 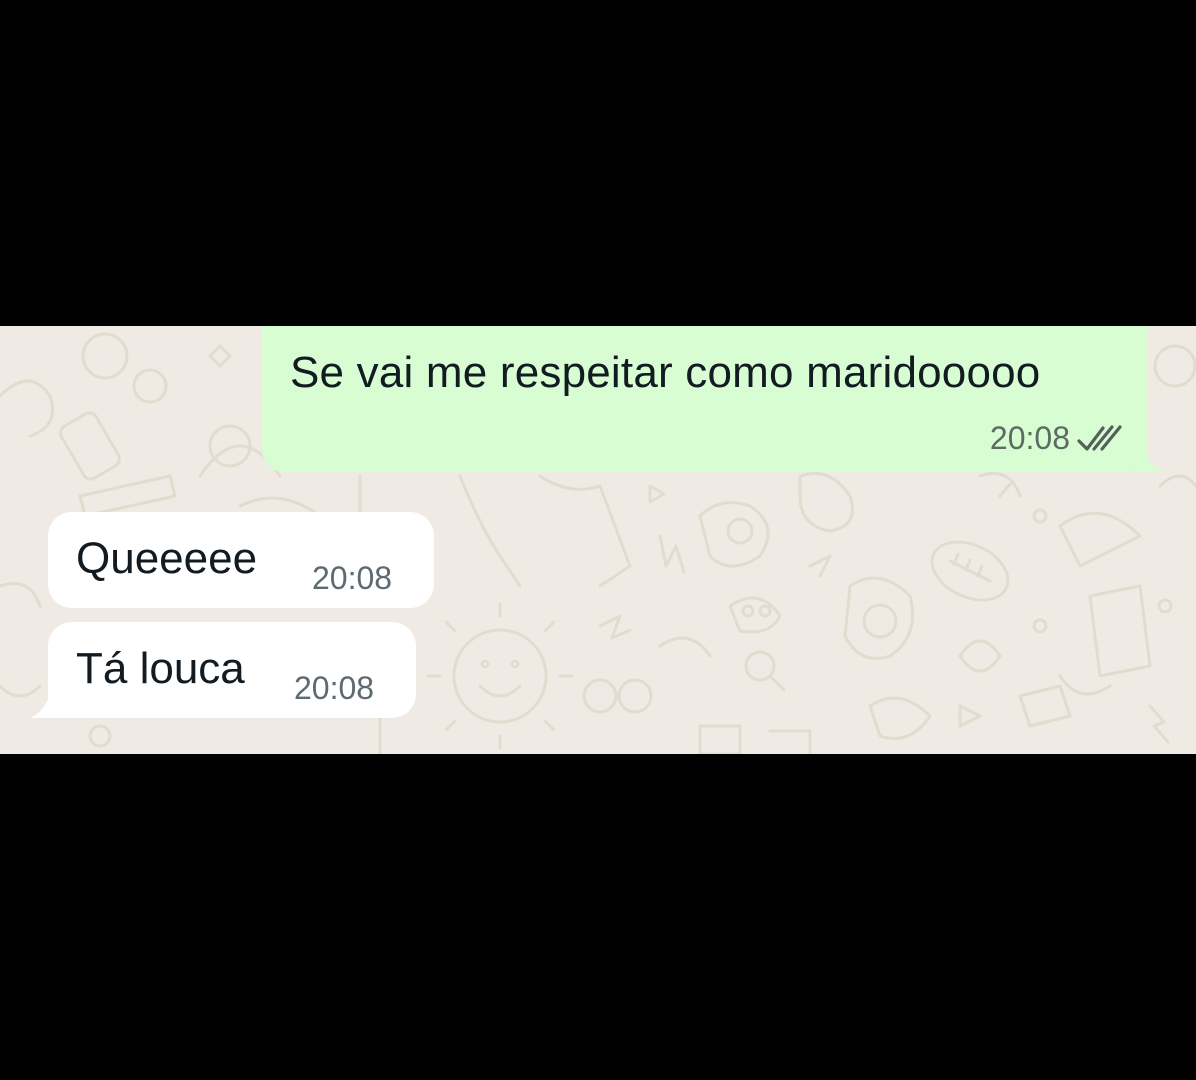 What do you see at coordinates (1099, 439) in the screenshot?
I see `double-check-read-icon` at bounding box center [1099, 439].